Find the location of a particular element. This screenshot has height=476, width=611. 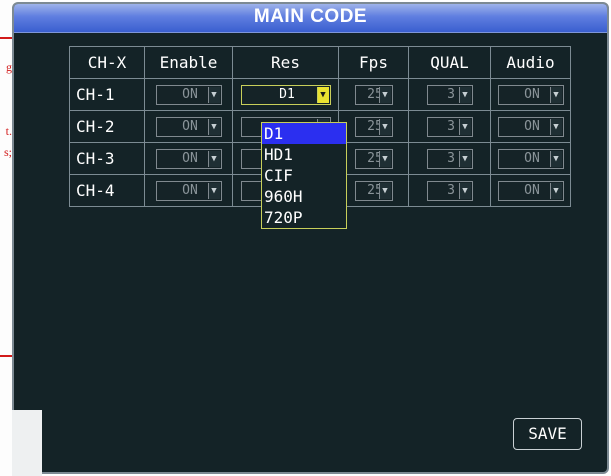

column-header-enable: Enable is located at coordinates (188, 62).